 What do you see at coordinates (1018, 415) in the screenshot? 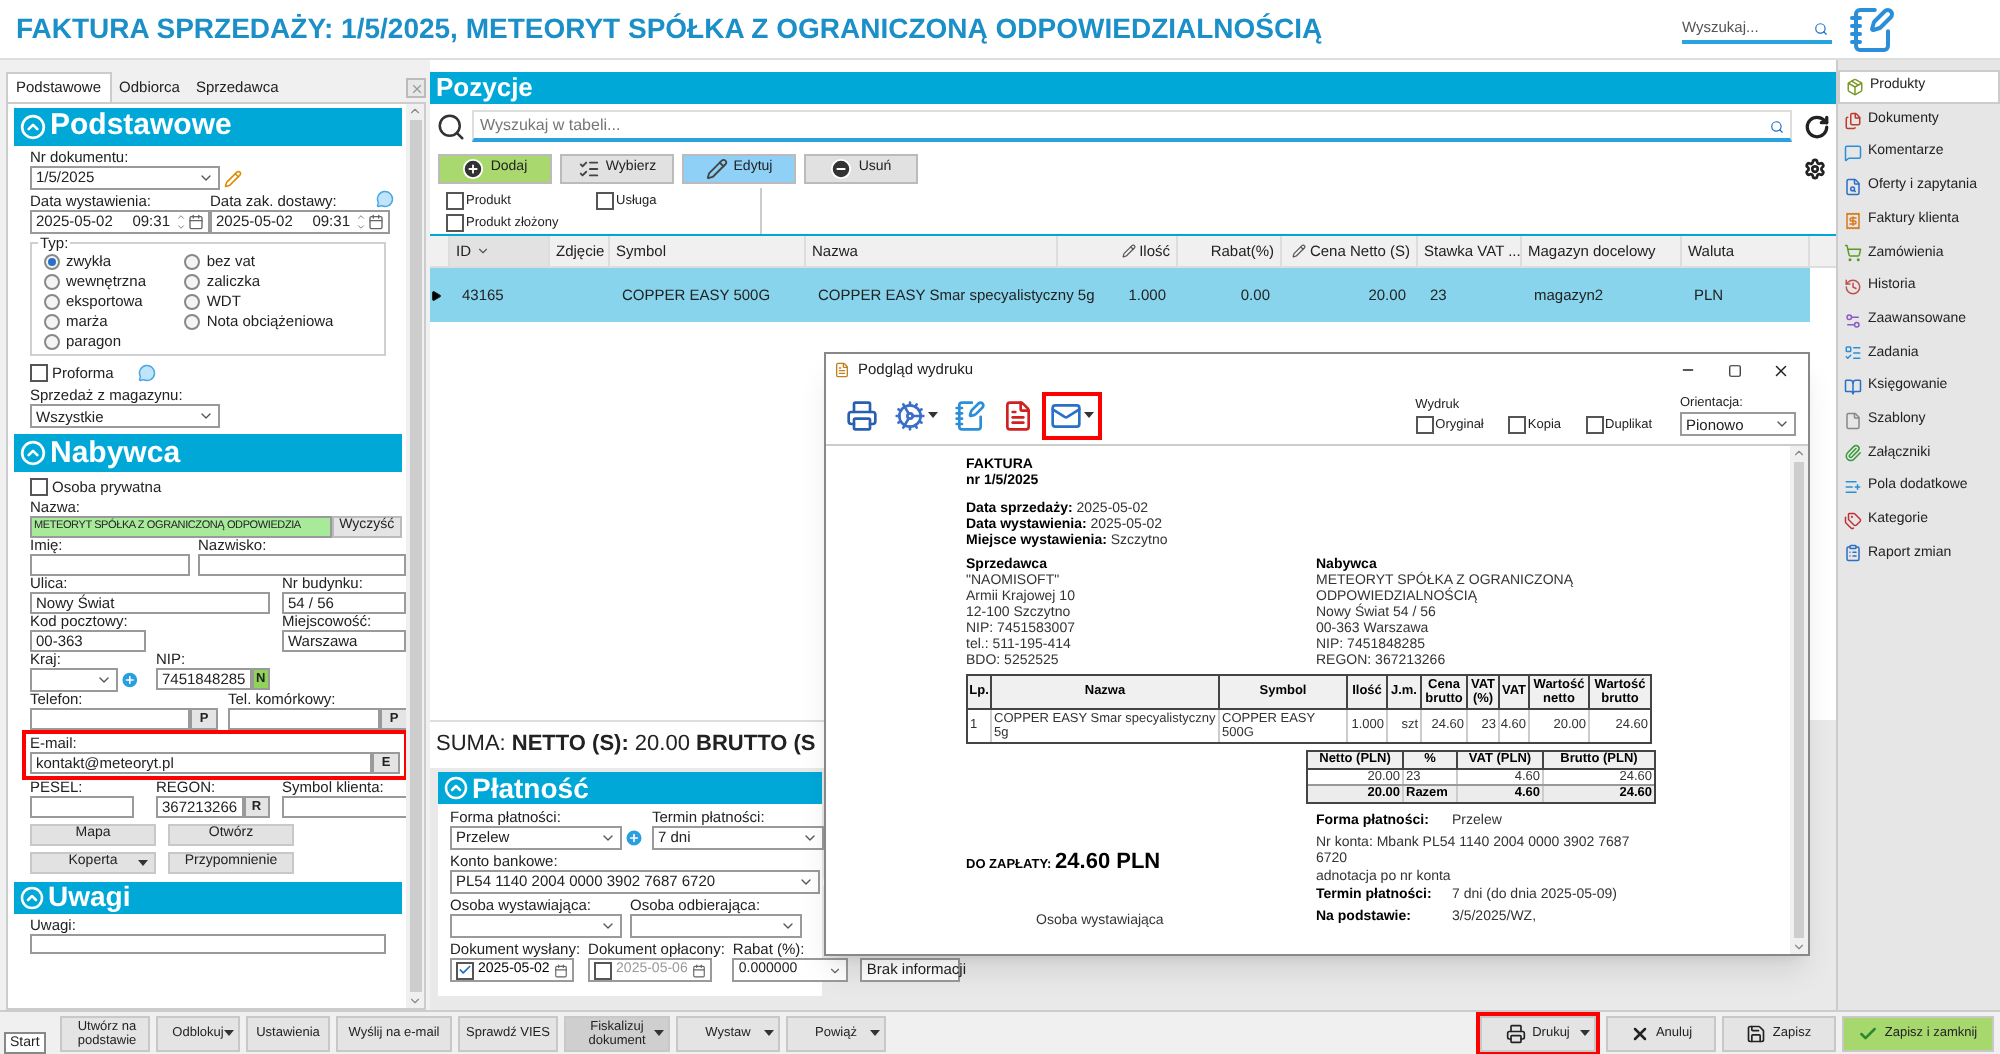
I see `pdf-icon` at bounding box center [1018, 415].